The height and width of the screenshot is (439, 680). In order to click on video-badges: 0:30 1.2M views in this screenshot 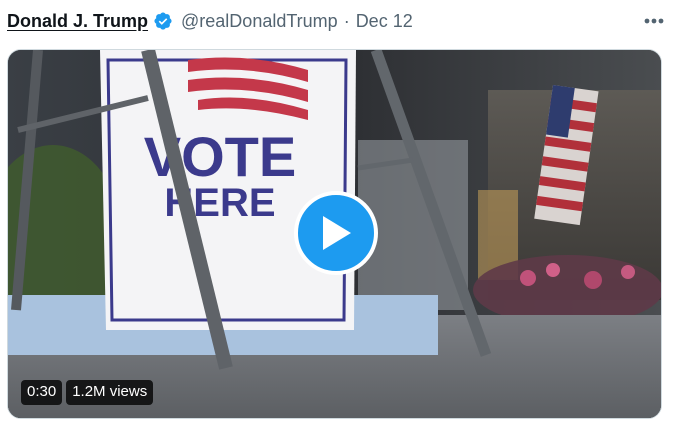, I will do `click(87, 392)`.